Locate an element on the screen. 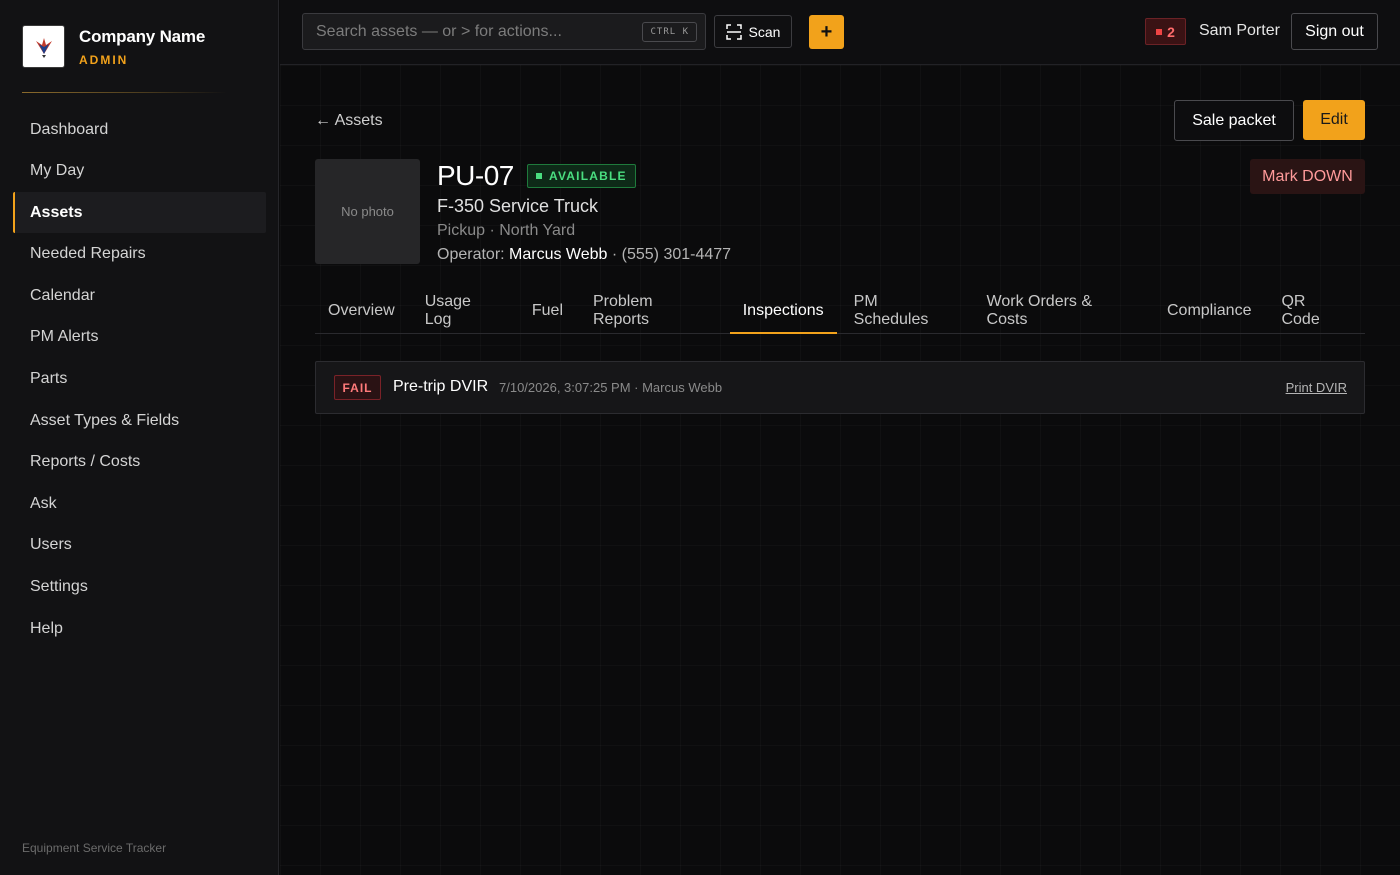 The image size is (1400, 875). tab-usage-log: Usage Log is located at coordinates (463, 311).